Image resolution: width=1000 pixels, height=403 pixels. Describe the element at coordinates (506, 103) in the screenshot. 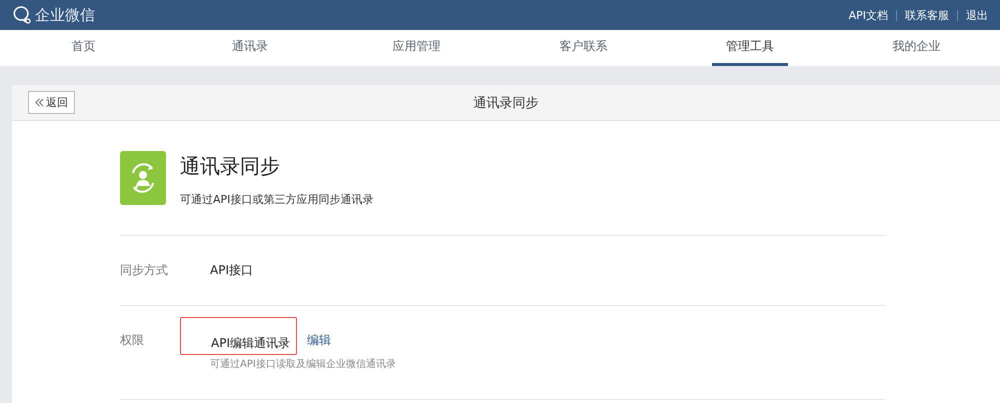

I see `page-title: 通讯录同步` at that location.